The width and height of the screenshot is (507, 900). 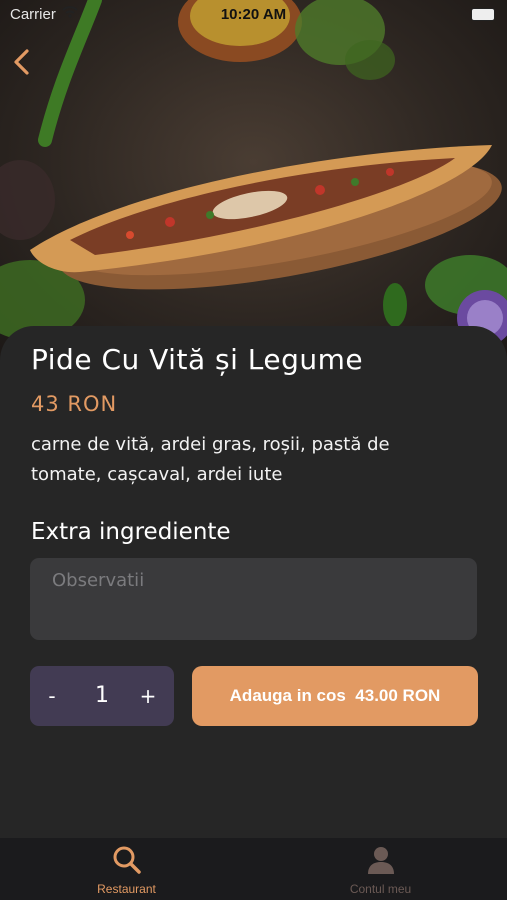 What do you see at coordinates (335, 696) in the screenshot?
I see `add-to-cart-button: Adauga in cos 43.00 RON` at bounding box center [335, 696].